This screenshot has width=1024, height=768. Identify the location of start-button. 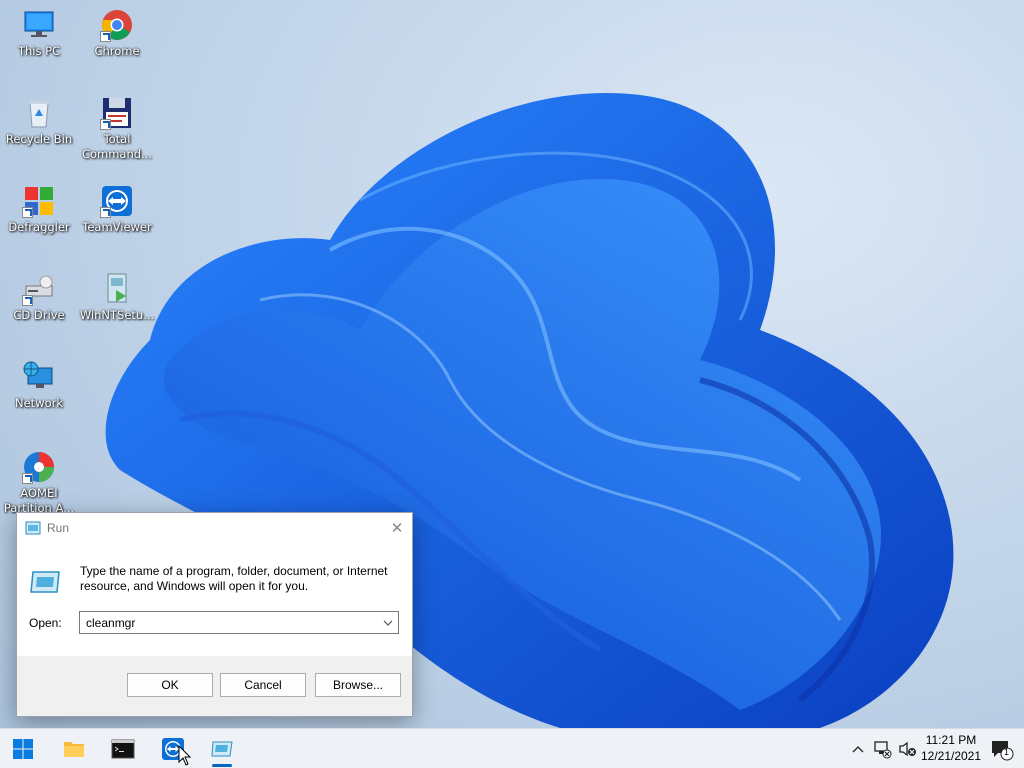
(23, 748).